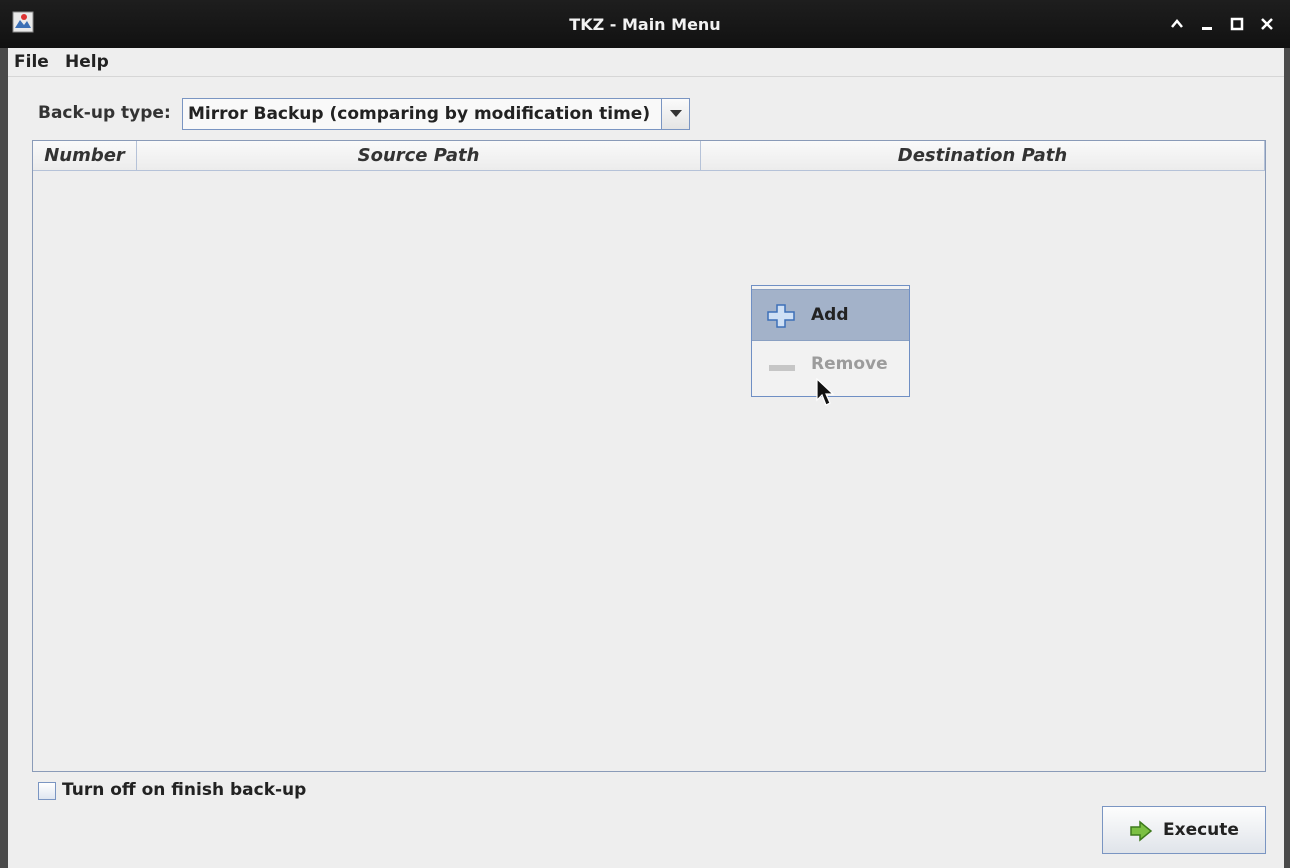  I want to click on minimize-icon, so click(1207, 24).